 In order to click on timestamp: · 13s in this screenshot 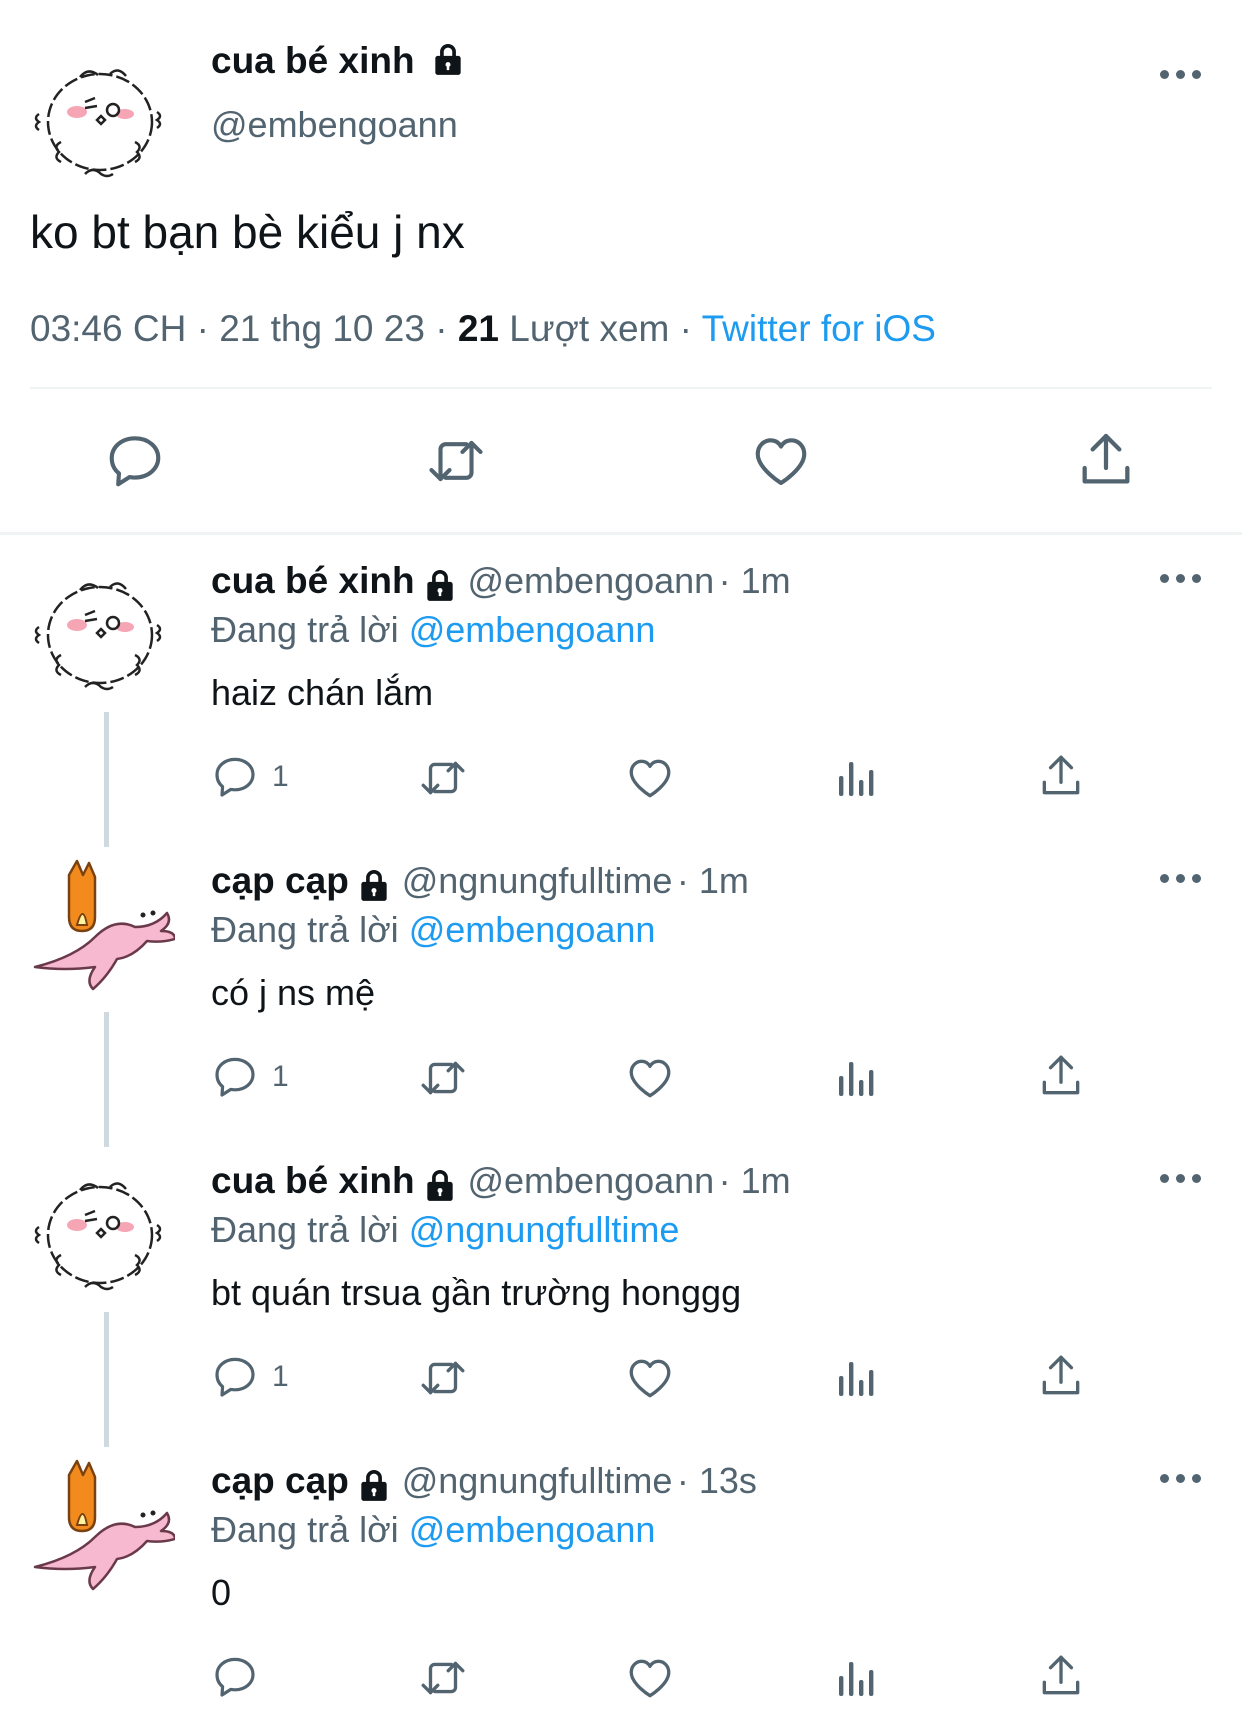, I will do `click(717, 1480)`.